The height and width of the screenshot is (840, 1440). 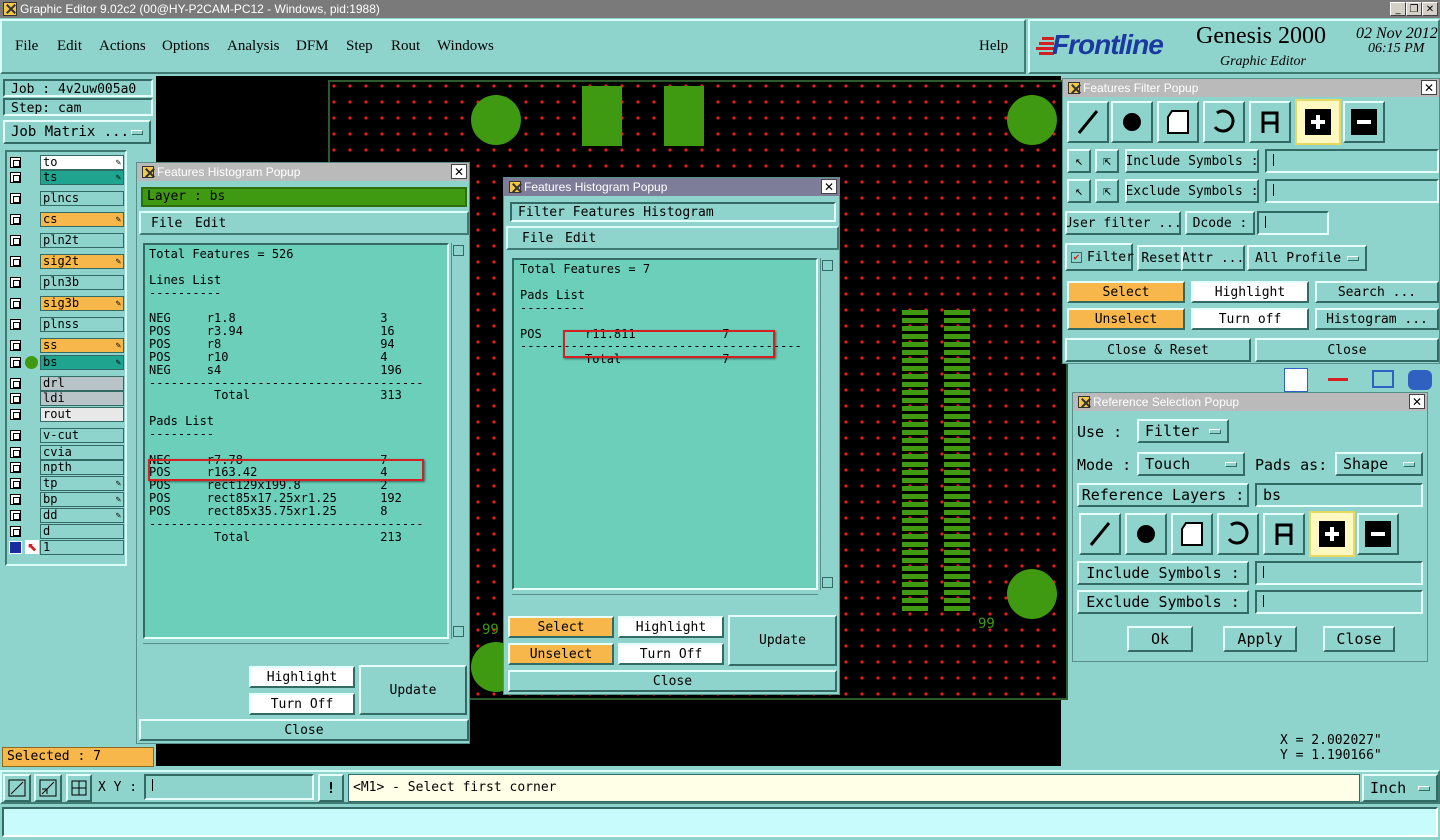 What do you see at coordinates (1192, 191) in the screenshot?
I see `exclude-symbols-button: Exclude Symbols :` at bounding box center [1192, 191].